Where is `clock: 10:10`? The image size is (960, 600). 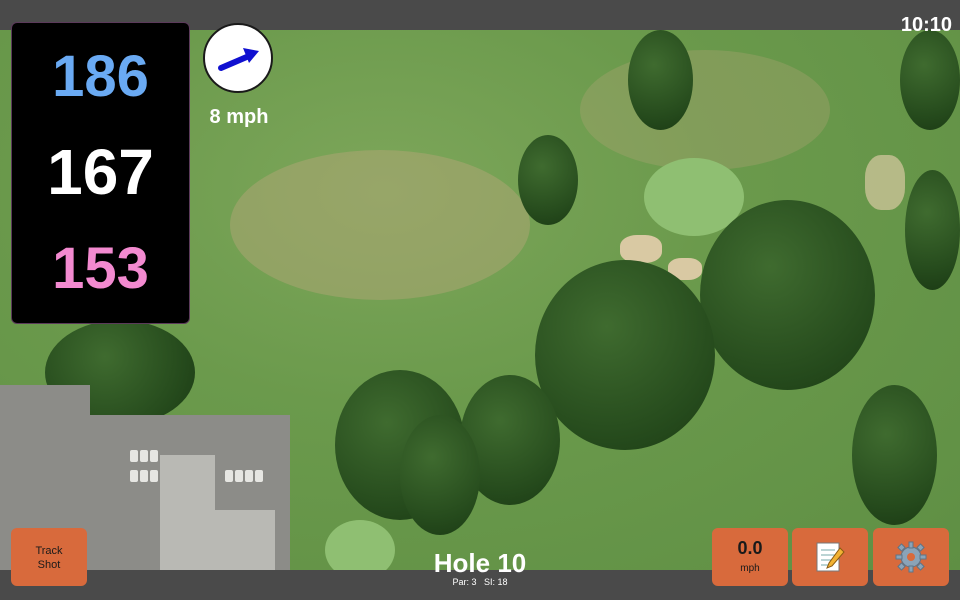 clock: 10:10 is located at coordinates (926, 25).